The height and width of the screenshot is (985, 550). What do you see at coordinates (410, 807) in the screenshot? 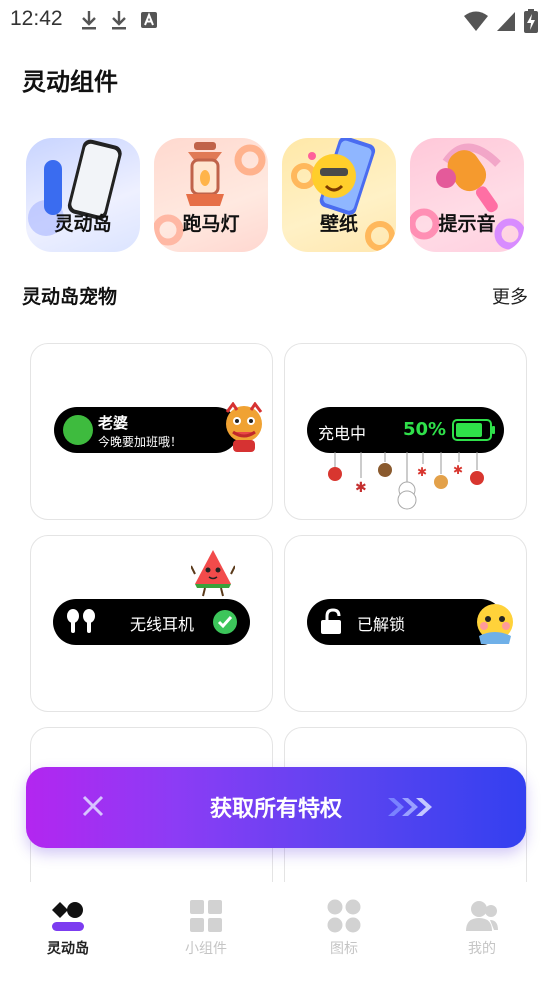
I see `chevrons-right-icon` at bounding box center [410, 807].